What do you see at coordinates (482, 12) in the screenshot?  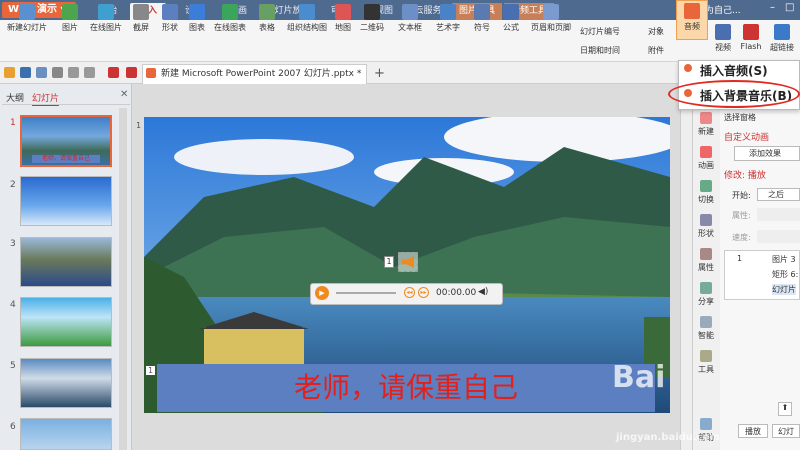 I see `omega-icon` at bounding box center [482, 12].